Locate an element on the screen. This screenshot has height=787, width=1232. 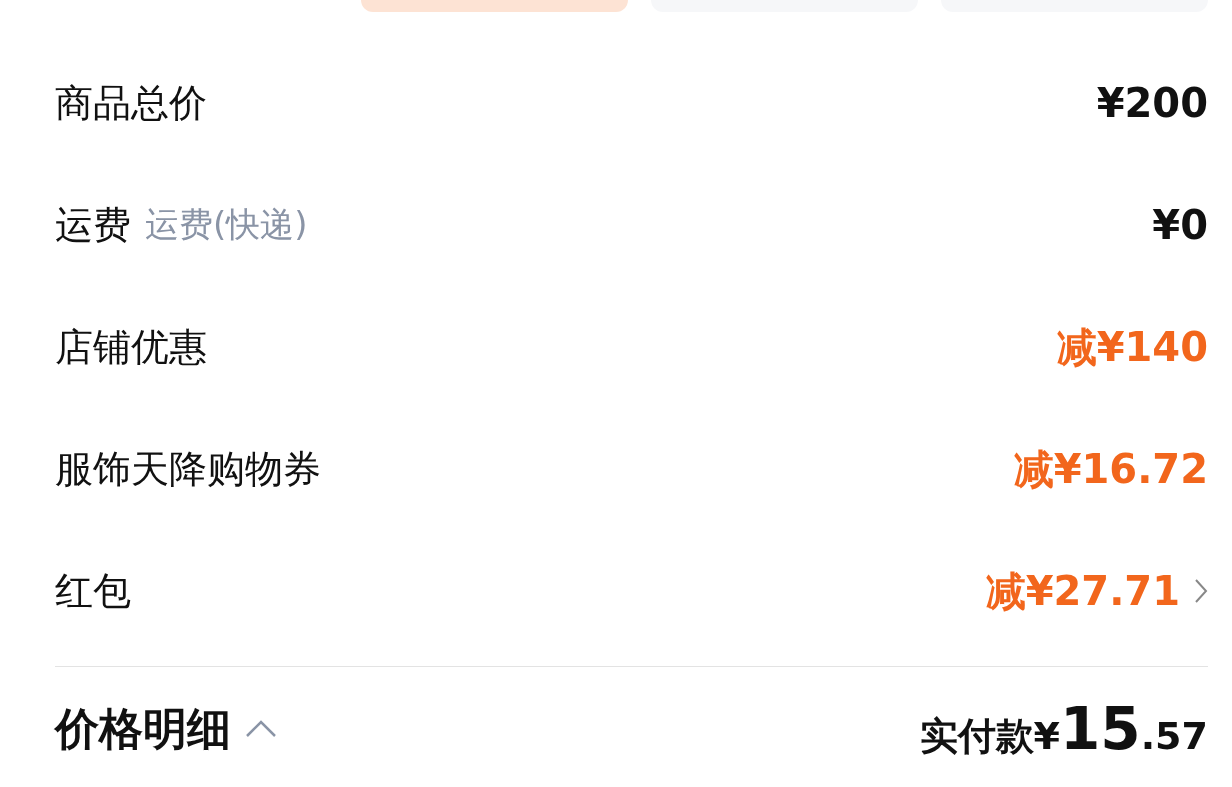
row-label: 店铺优惠 is located at coordinates (131, 347).